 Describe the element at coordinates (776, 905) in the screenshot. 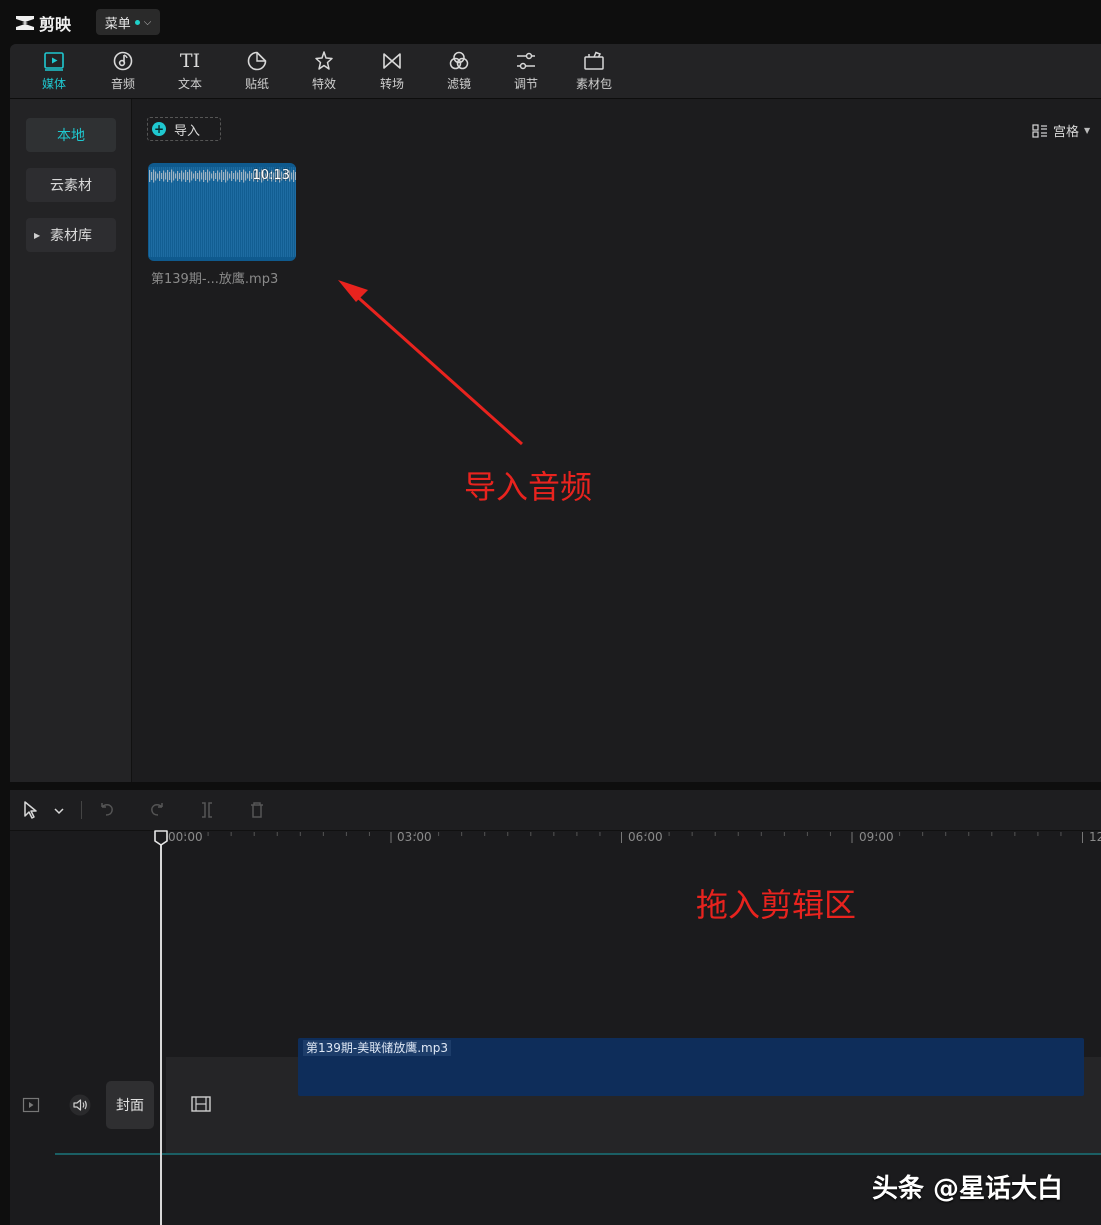

I see `annotation-drag-to-timeline: 拖入剪辑区` at that location.